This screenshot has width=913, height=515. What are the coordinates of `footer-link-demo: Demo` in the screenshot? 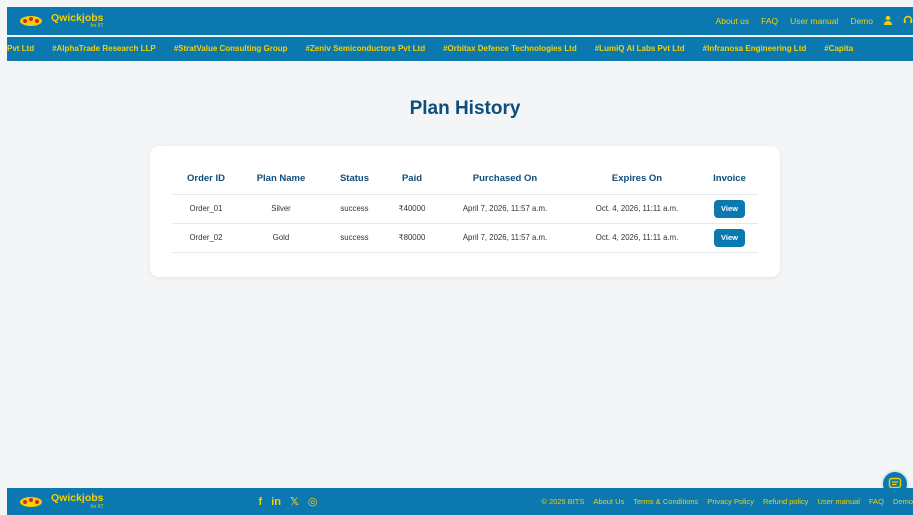 It's located at (903, 501).